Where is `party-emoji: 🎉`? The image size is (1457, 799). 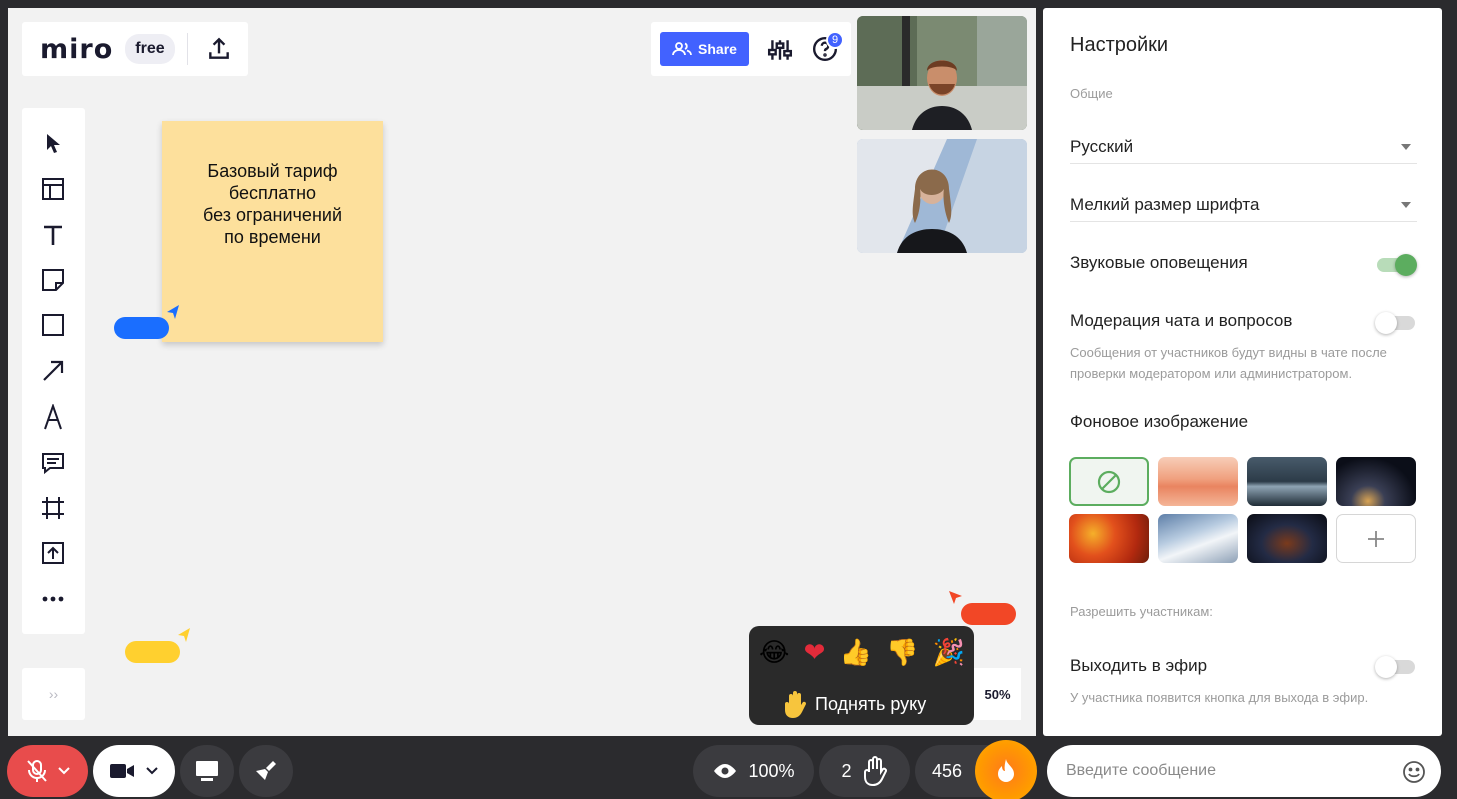
party-emoji: 🎉 is located at coordinates (949, 653).